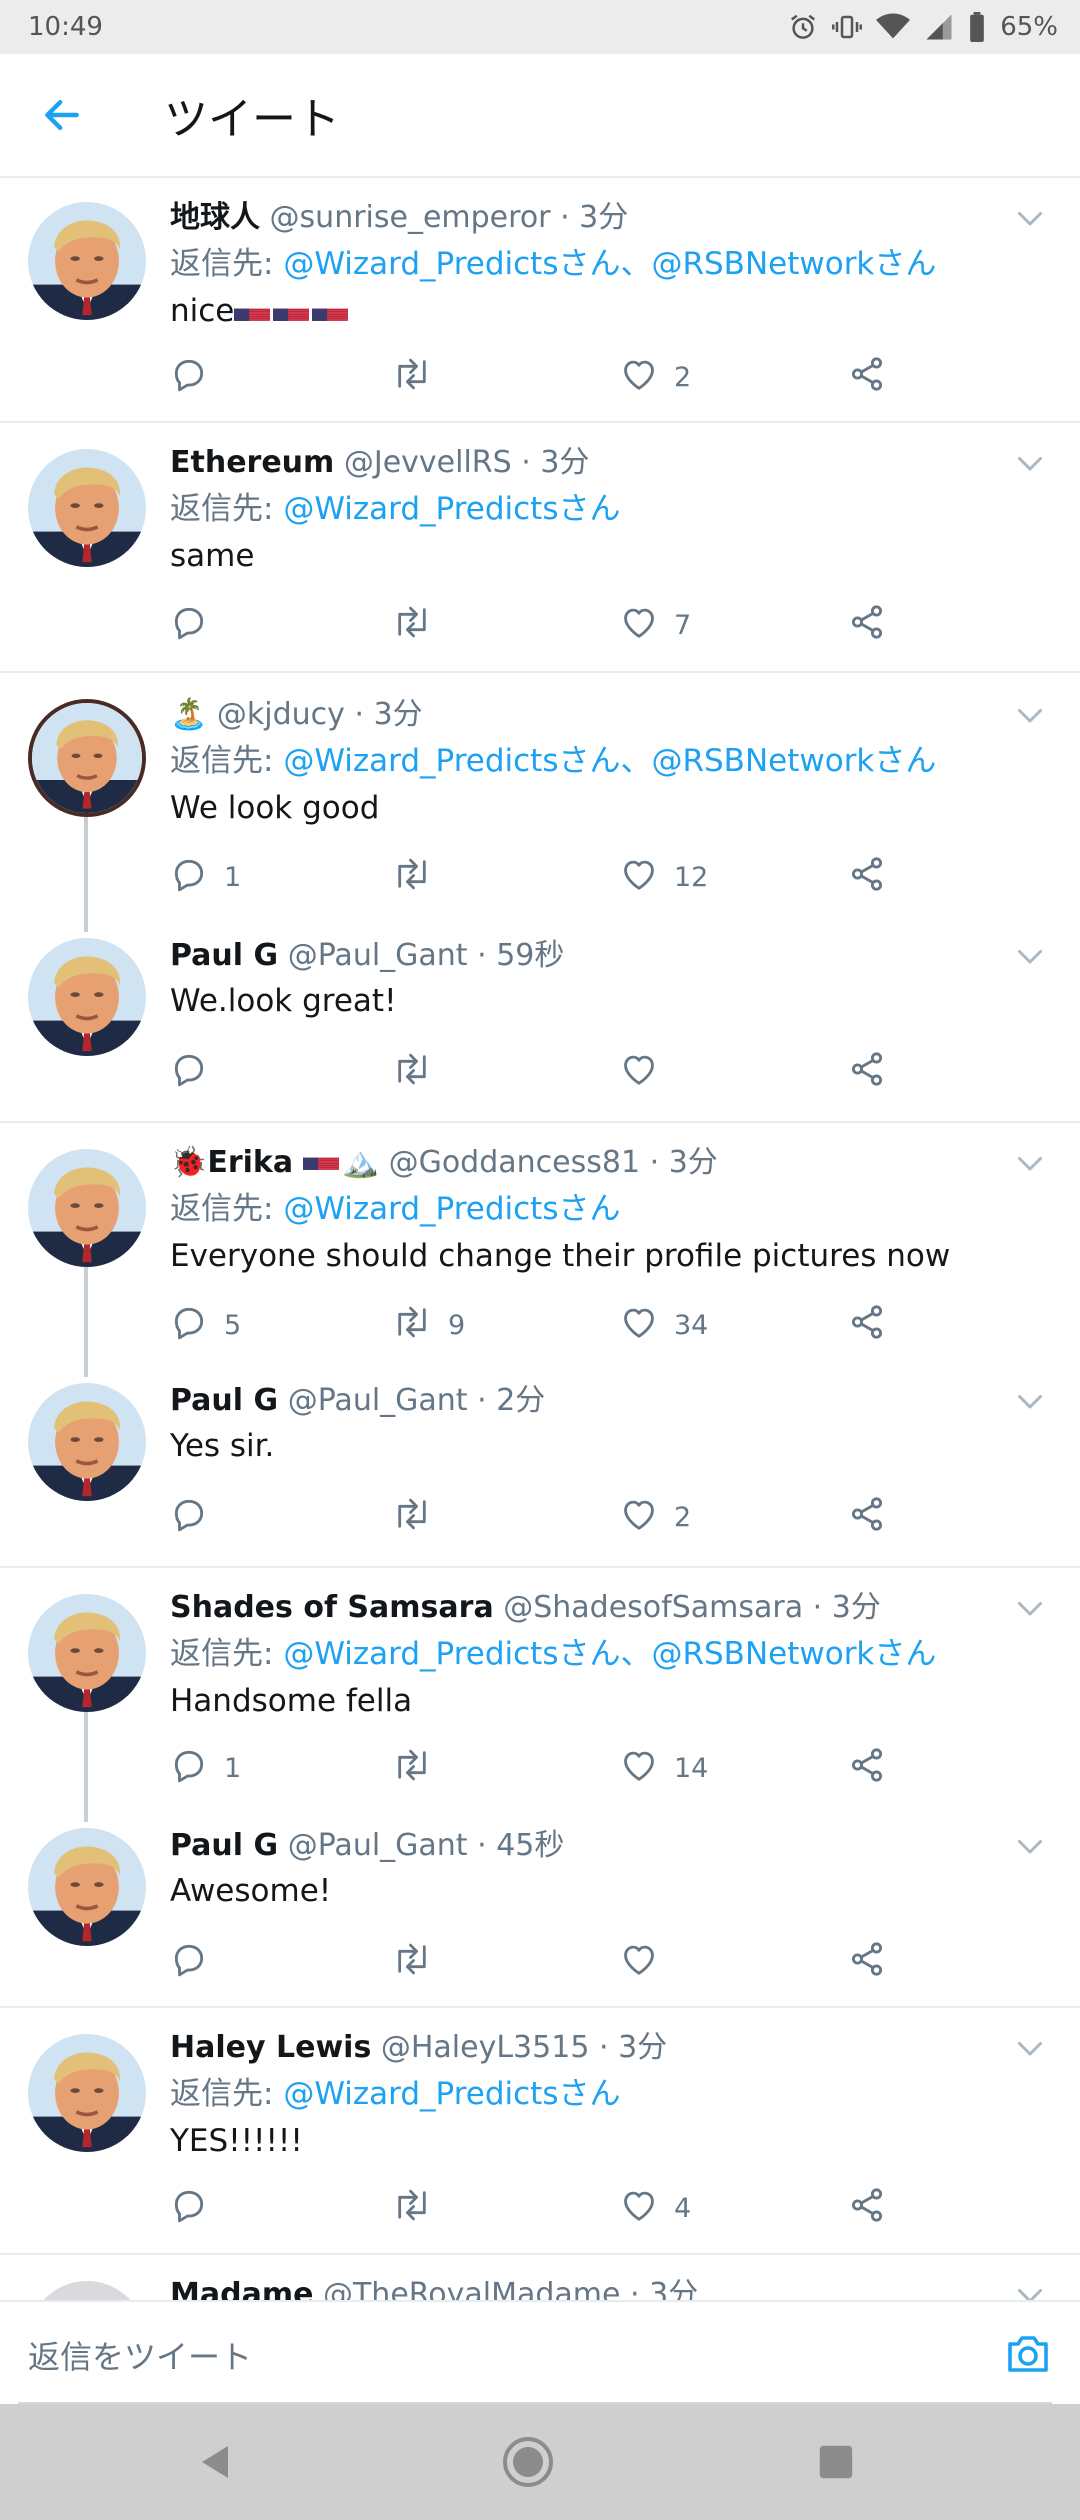 Image resolution: width=1080 pixels, height=2520 pixels. What do you see at coordinates (270, 2047) in the screenshot?
I see `display-name: Haley Lewis` at bounding box center [270, 2047].